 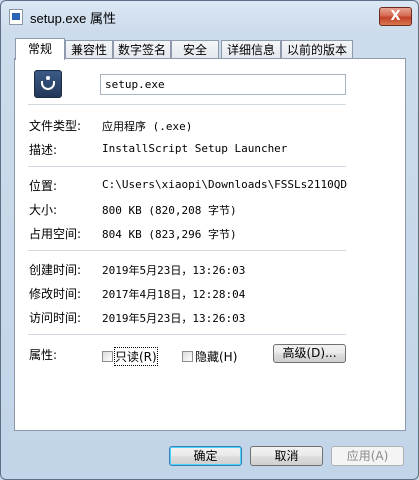 What do you see at coordinates (73, 18) in the screenshot?
I see `window-title: setup.exe 属性` at bounding box center [73, 18].